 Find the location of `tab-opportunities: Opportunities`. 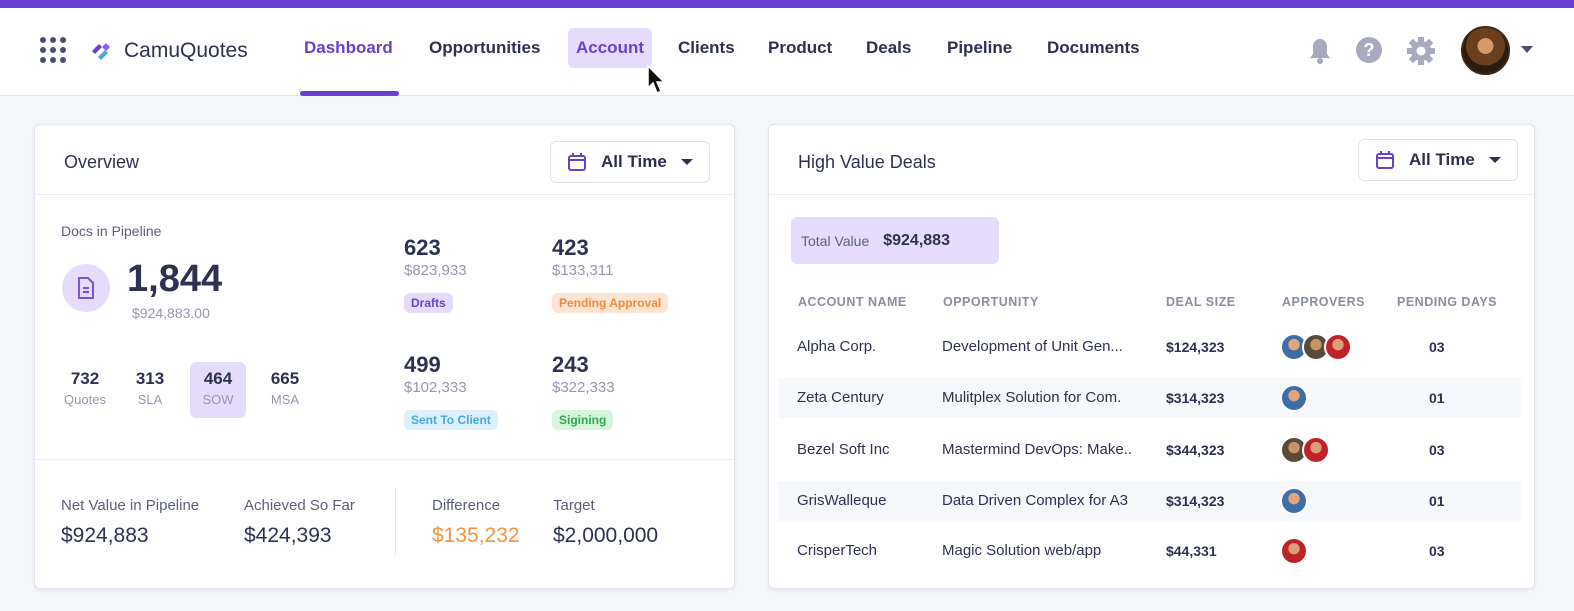

tab-opportunities: Opportunities is located at coordinates (484, 48).